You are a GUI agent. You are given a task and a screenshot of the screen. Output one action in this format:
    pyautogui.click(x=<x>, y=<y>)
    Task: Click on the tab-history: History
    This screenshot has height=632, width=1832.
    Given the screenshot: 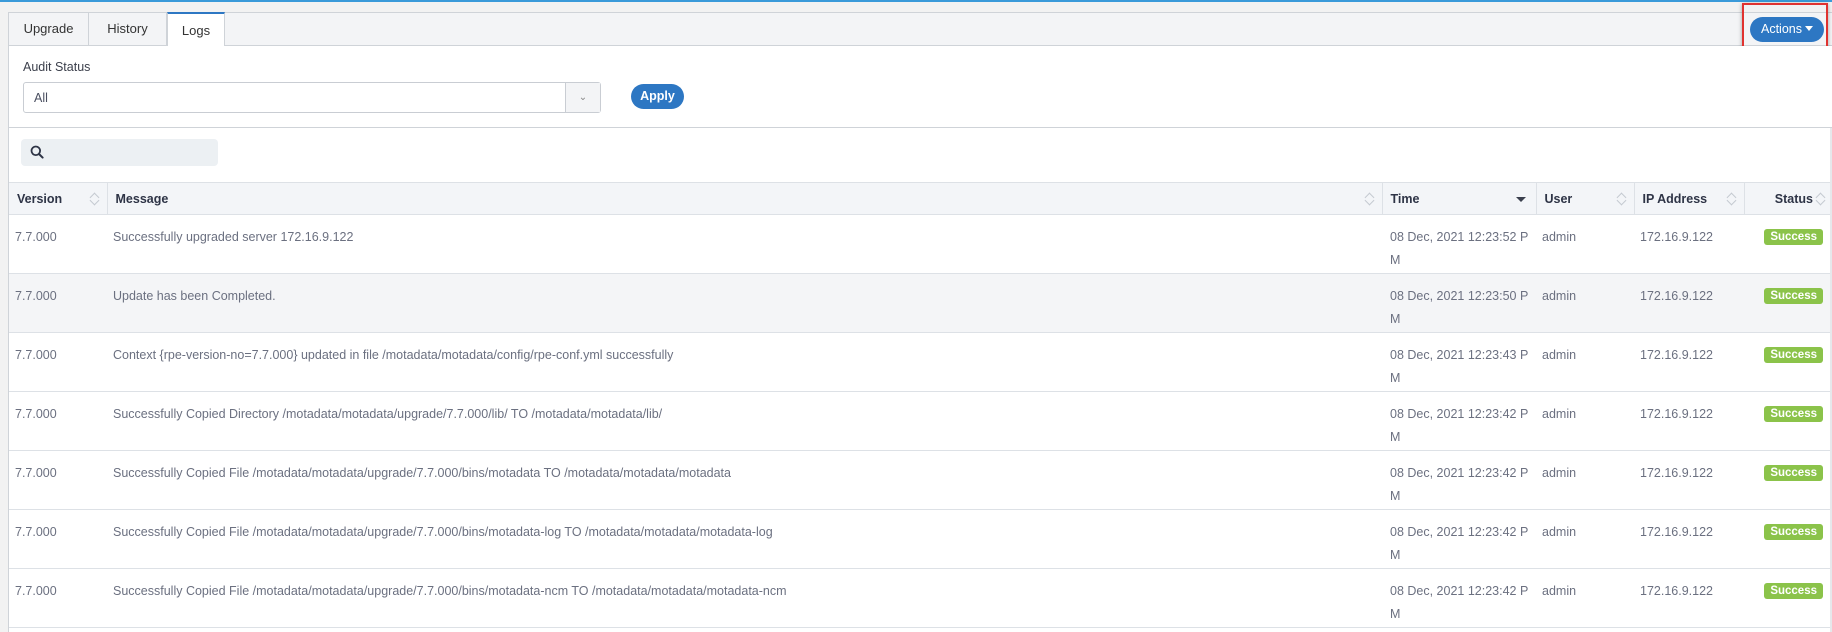 What is the action you would take?
    pyautogui.click(x=128, y=29)
    